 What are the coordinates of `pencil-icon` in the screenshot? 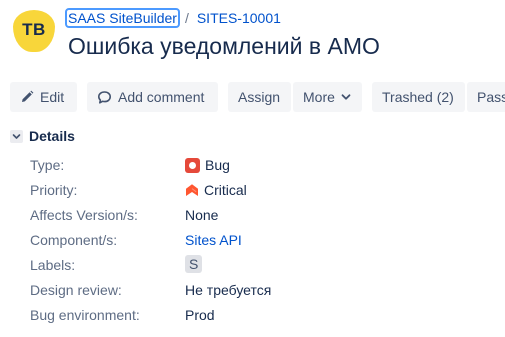 It's located at (27, 97).